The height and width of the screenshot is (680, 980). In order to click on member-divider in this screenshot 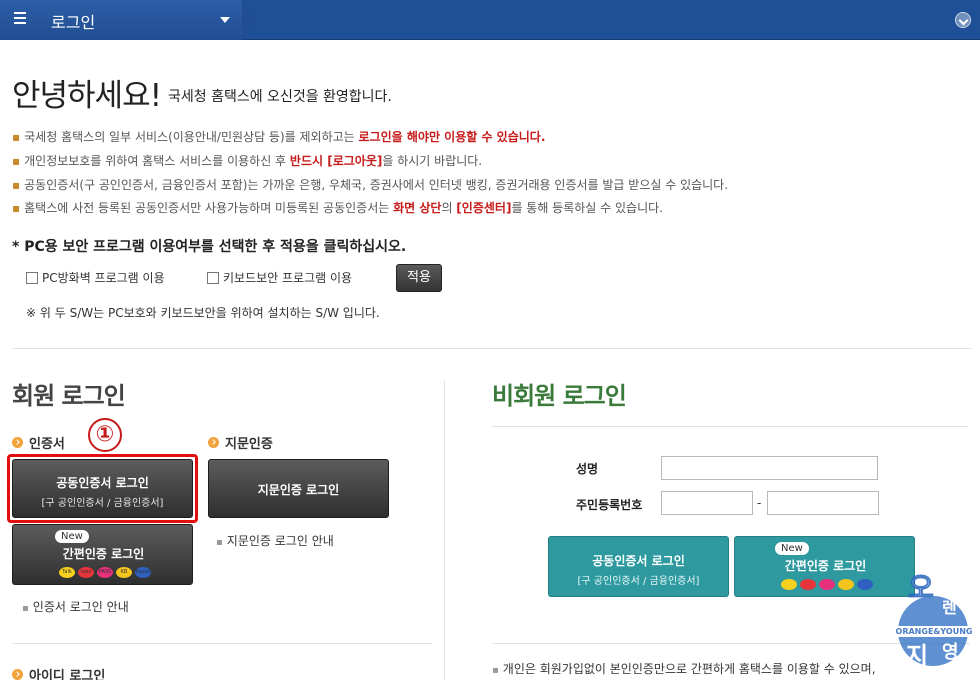, I will do `click(222, 643)`.